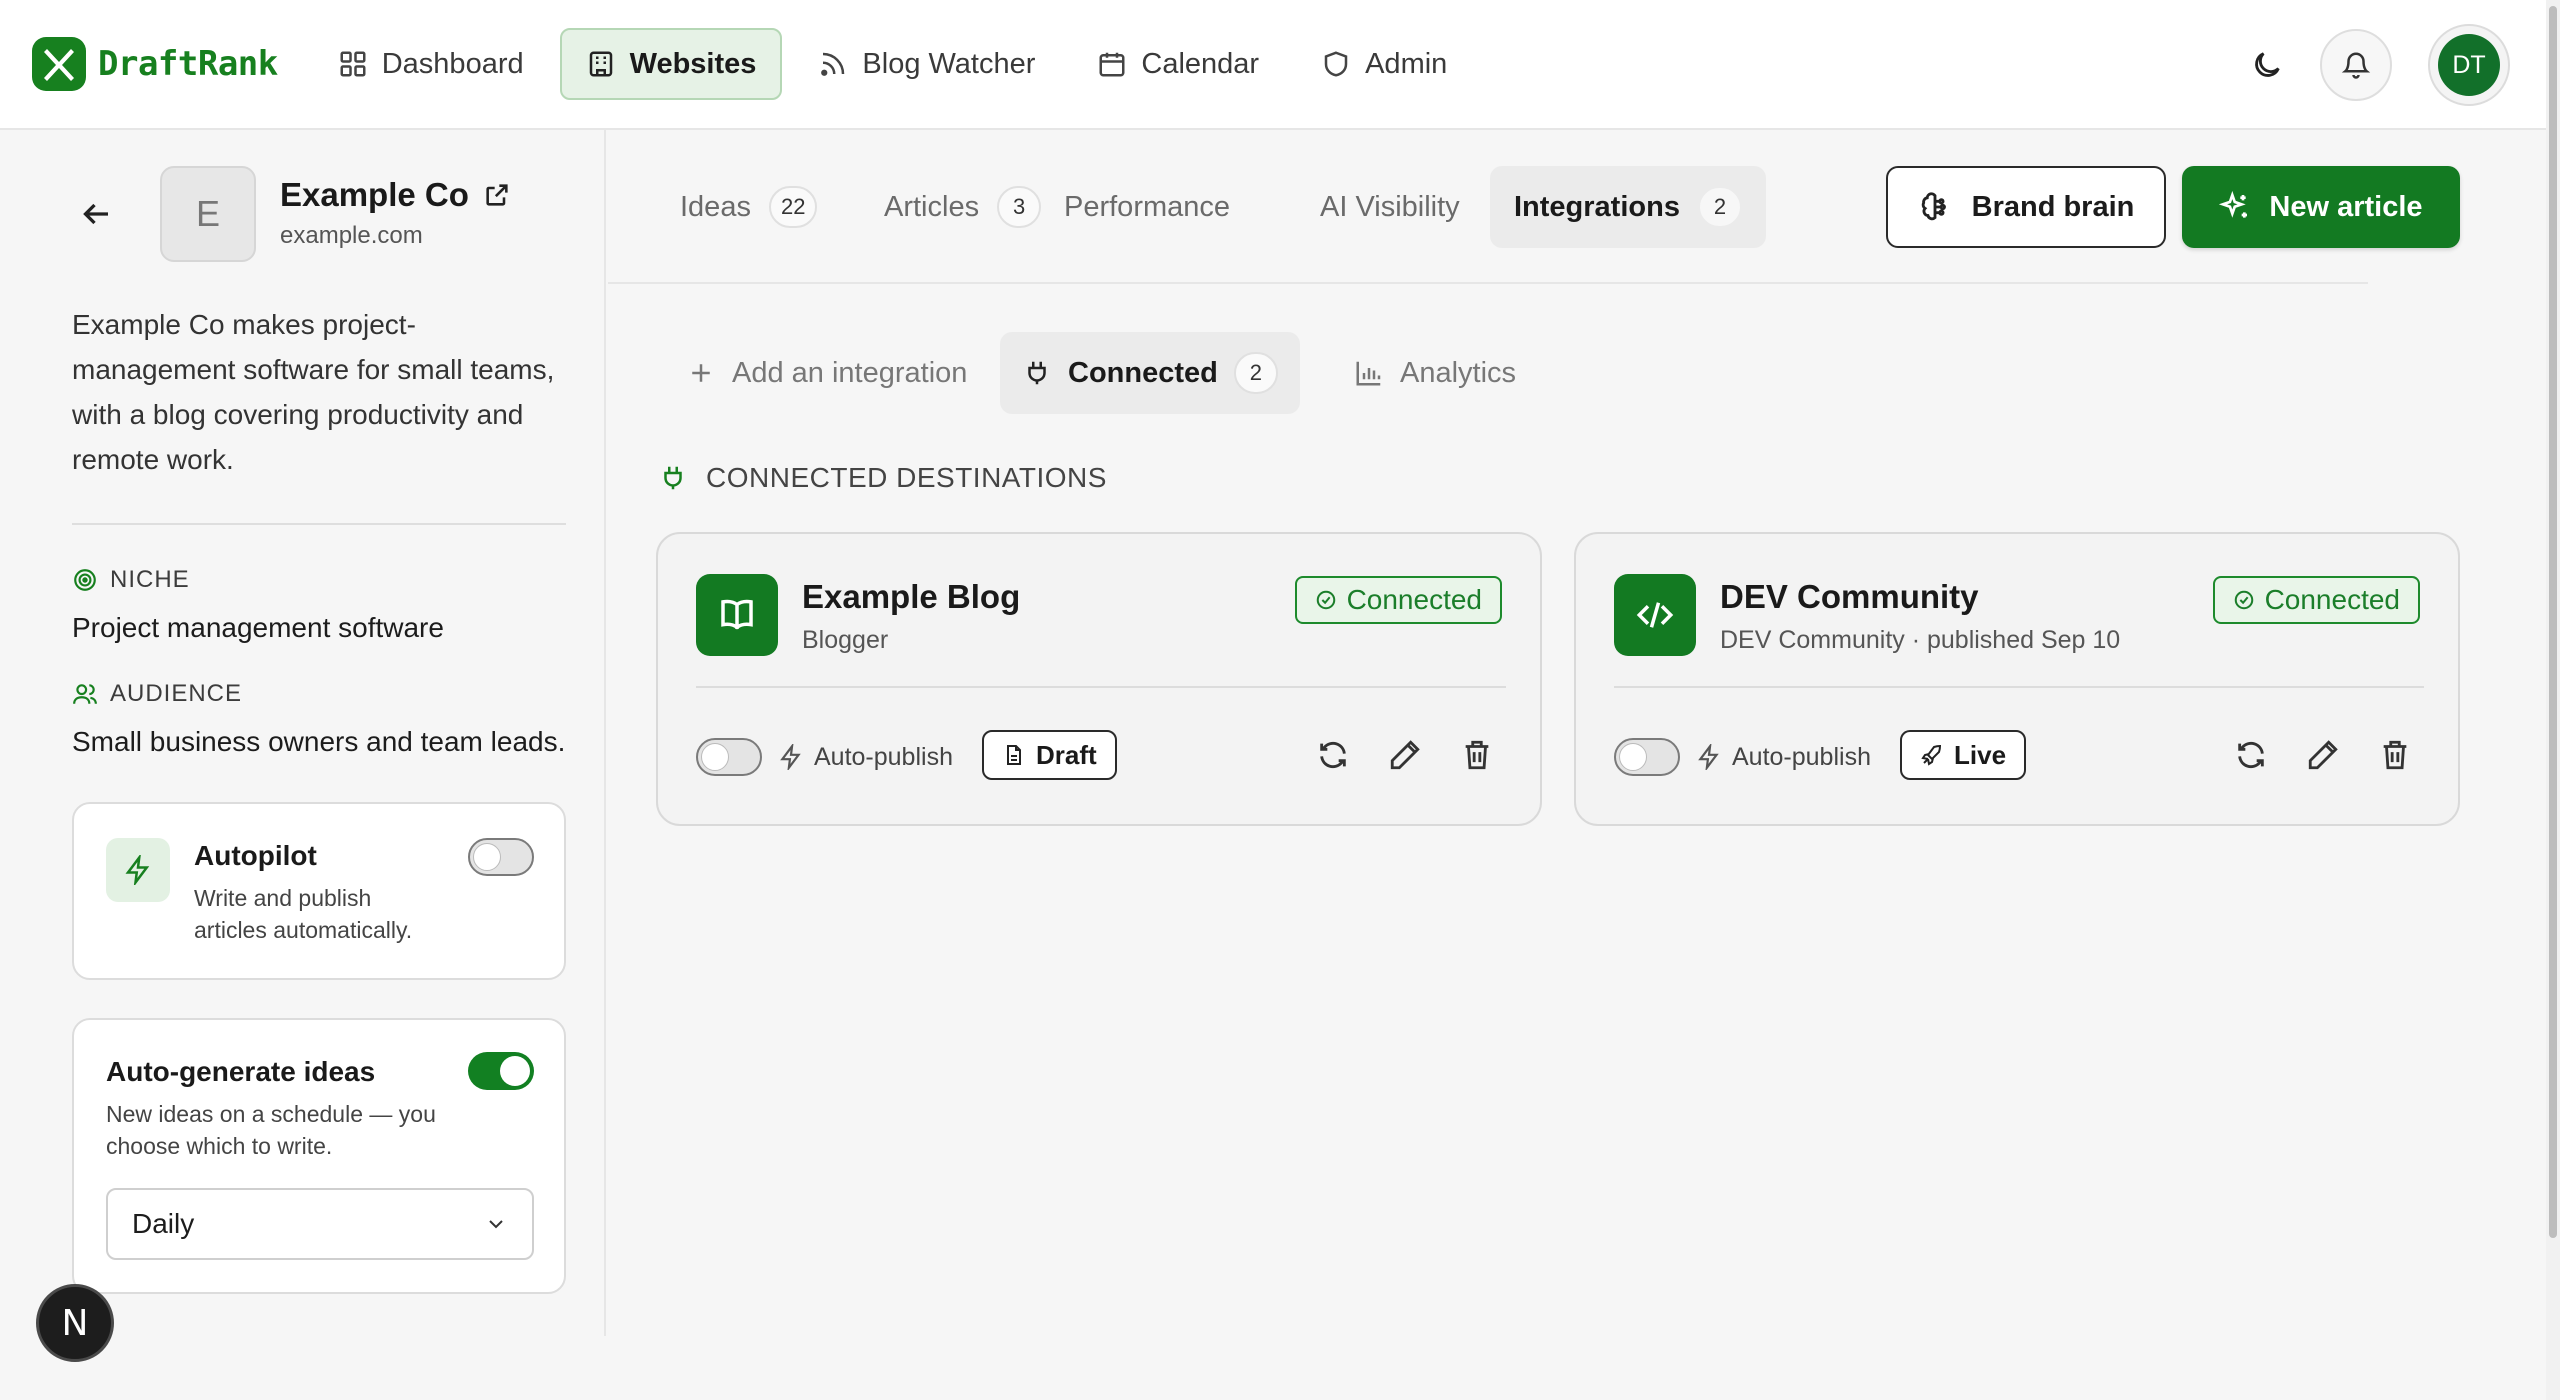 The image size is (2560, 1400). I want to click on building-icon, so click(601, 64).